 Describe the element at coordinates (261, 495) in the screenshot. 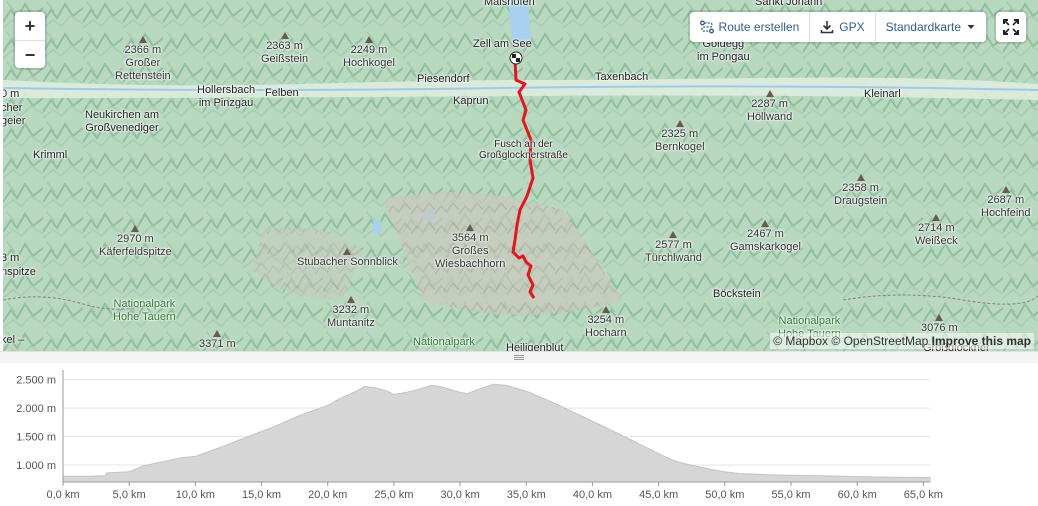

I see `x-tick-label: 15,0 km` at that location.